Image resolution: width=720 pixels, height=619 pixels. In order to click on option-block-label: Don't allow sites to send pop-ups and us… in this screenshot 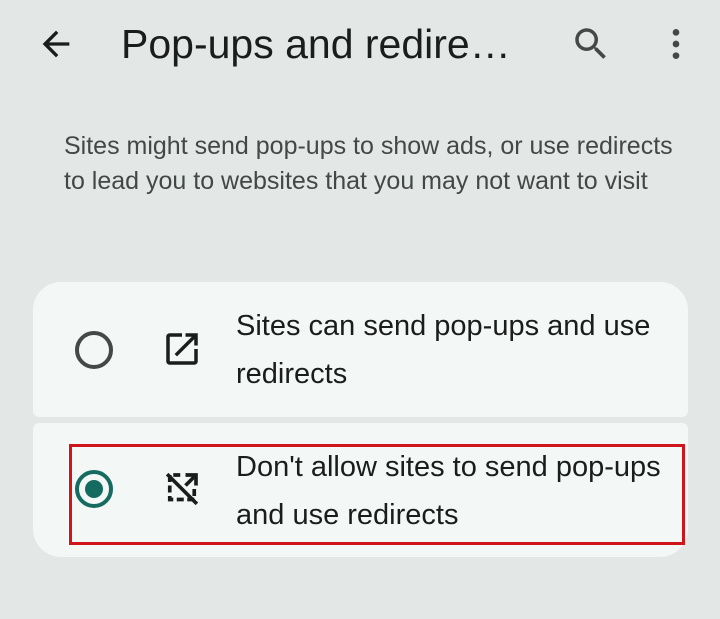, I will do `click(448, 491)`.